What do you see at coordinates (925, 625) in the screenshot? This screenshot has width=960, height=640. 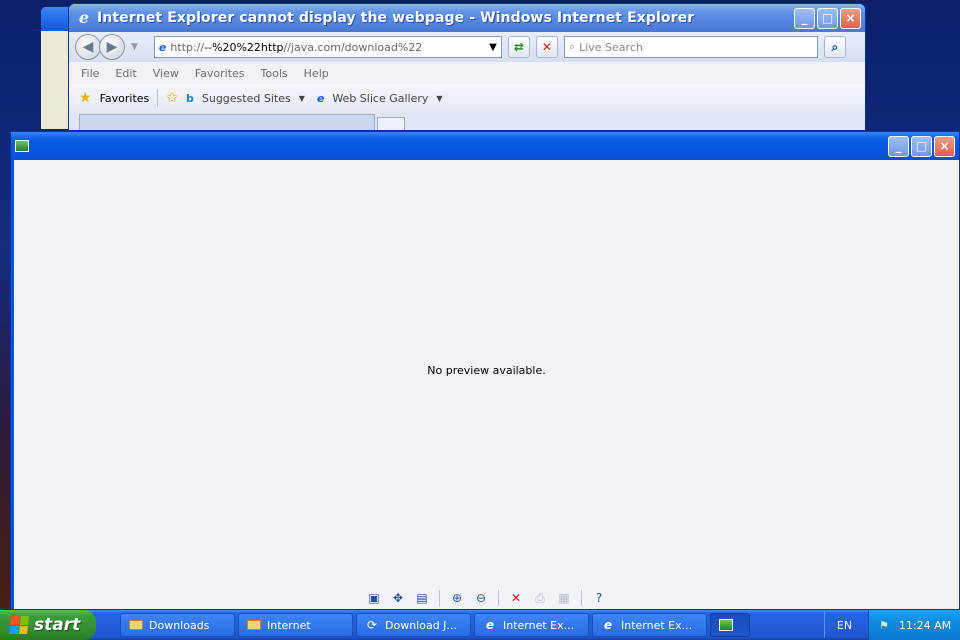 I see `clock: 11:24 AM` at bounding box center [925, 625].